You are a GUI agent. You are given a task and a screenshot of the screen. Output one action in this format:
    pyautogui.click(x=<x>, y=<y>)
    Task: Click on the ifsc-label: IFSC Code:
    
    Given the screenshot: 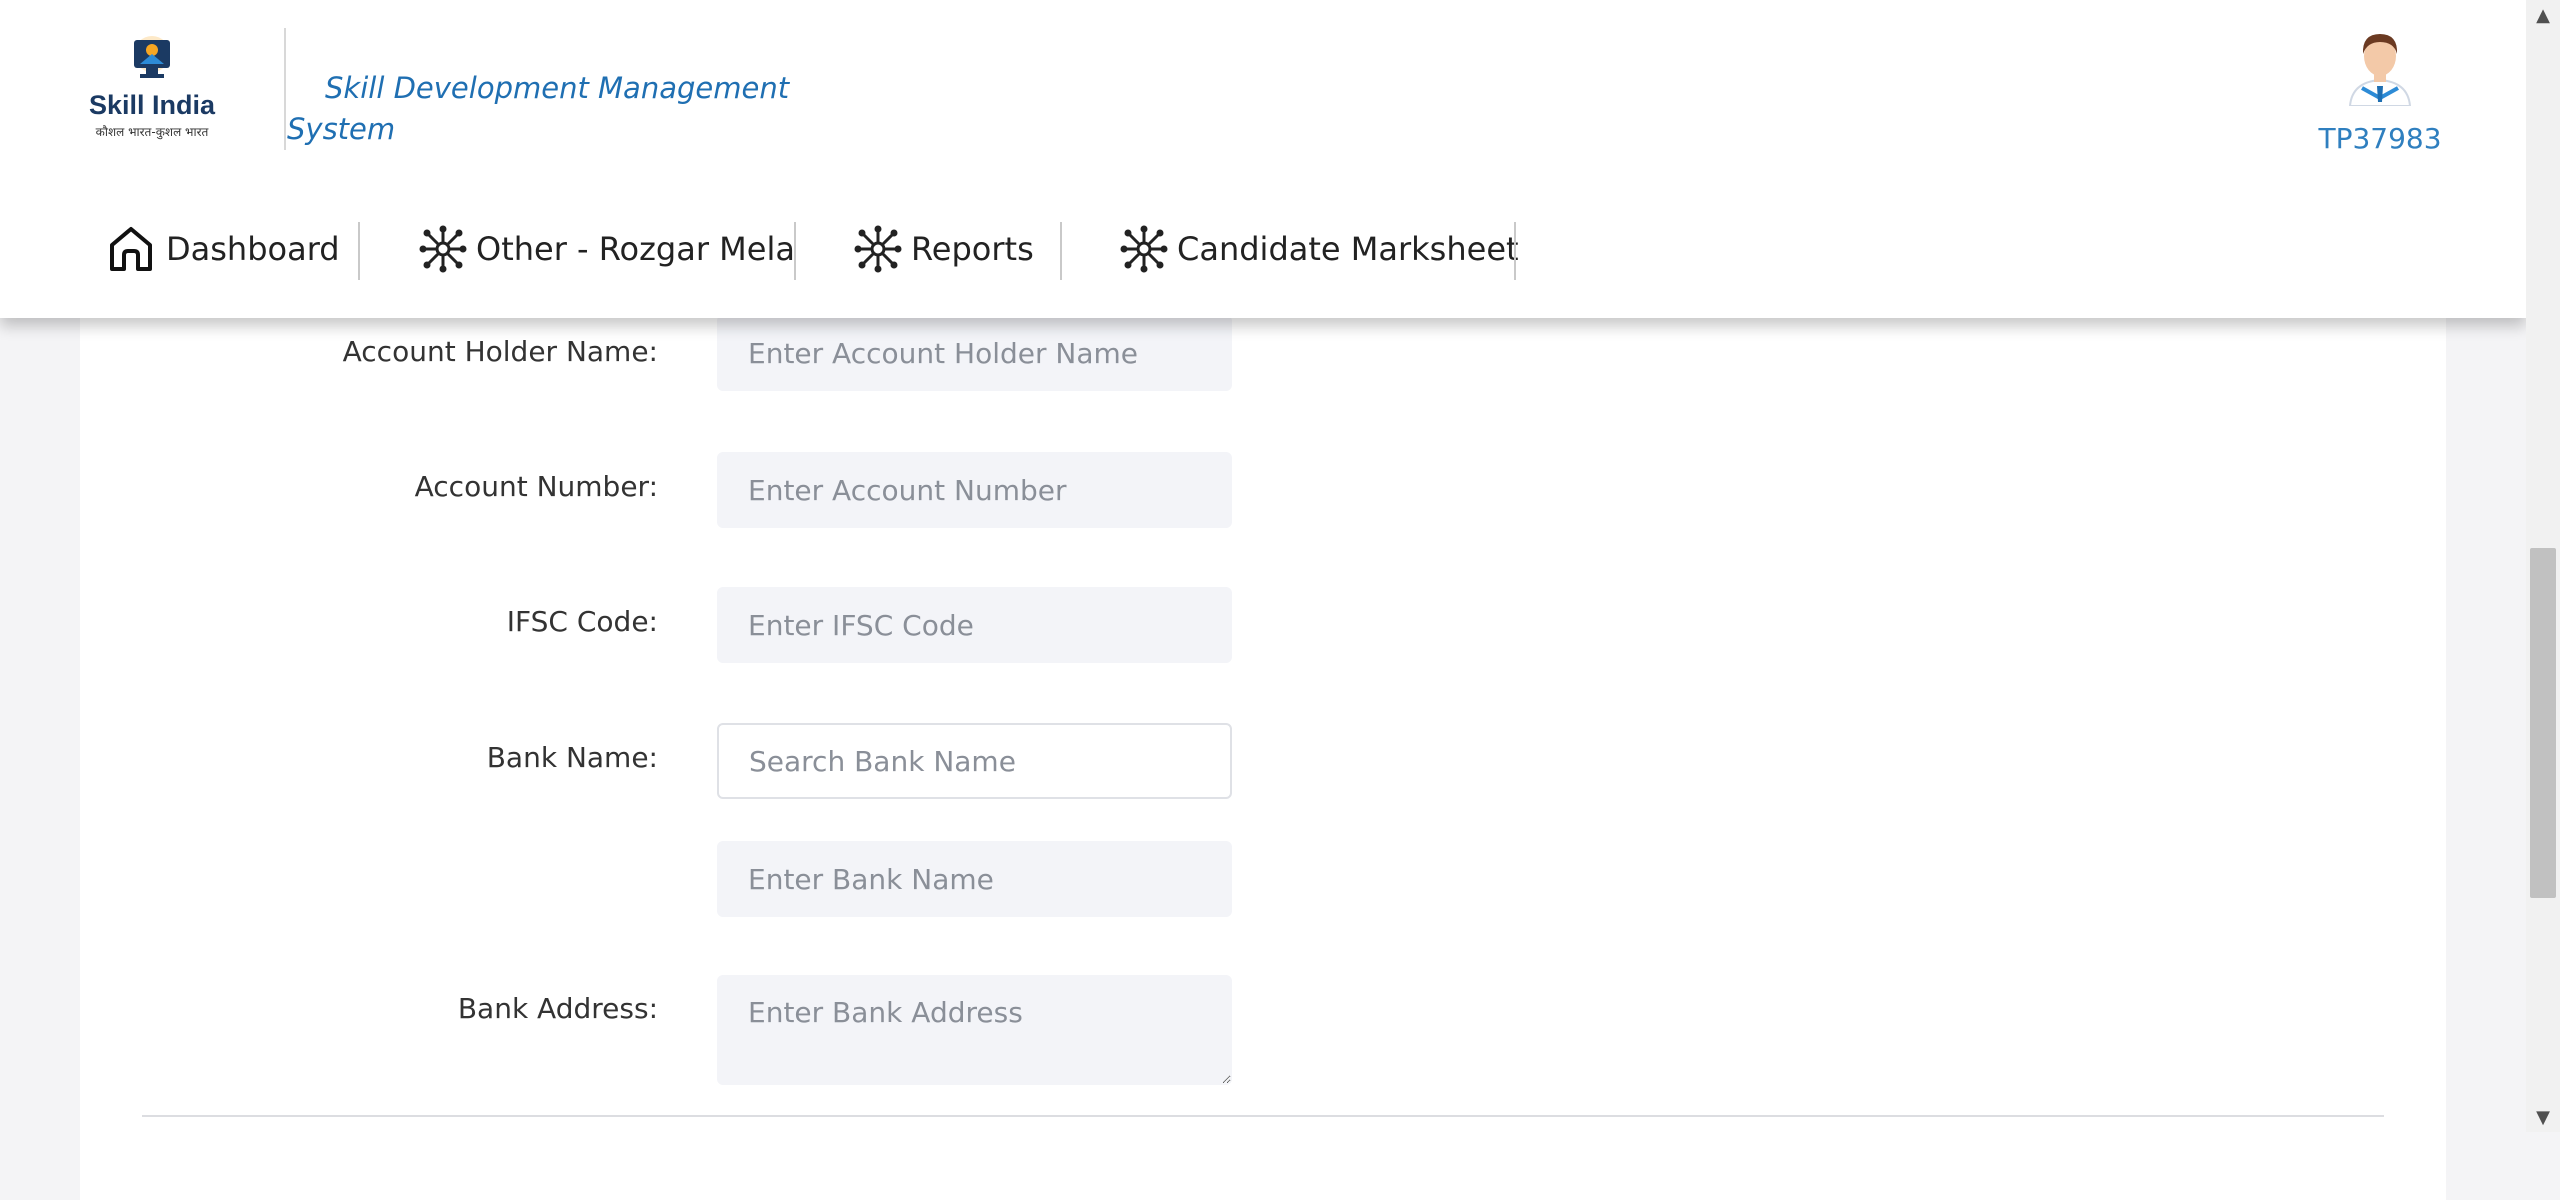 What is the action you would take?
    pyautogui.click(x=582, y=621)
    